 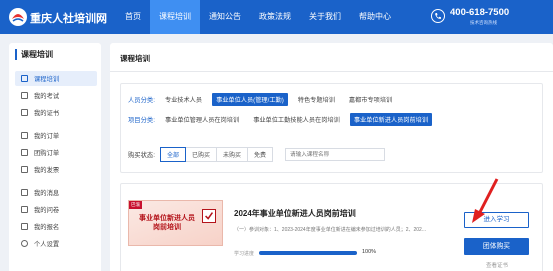 What do you see at coordinates (47, 227) in the screenshot?
I see `sidebar-item-label: 我的报名` at bounding box center [47, 227].